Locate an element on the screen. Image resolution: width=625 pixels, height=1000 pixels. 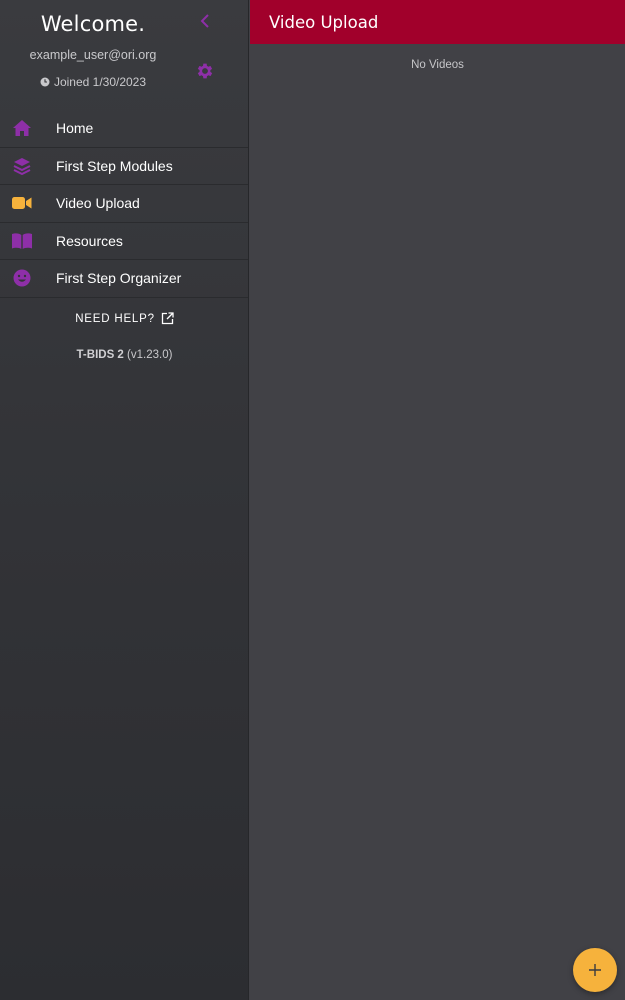
app-version: T-BIDS 2 (v1.23.0) is located at coordinates (124, 355).